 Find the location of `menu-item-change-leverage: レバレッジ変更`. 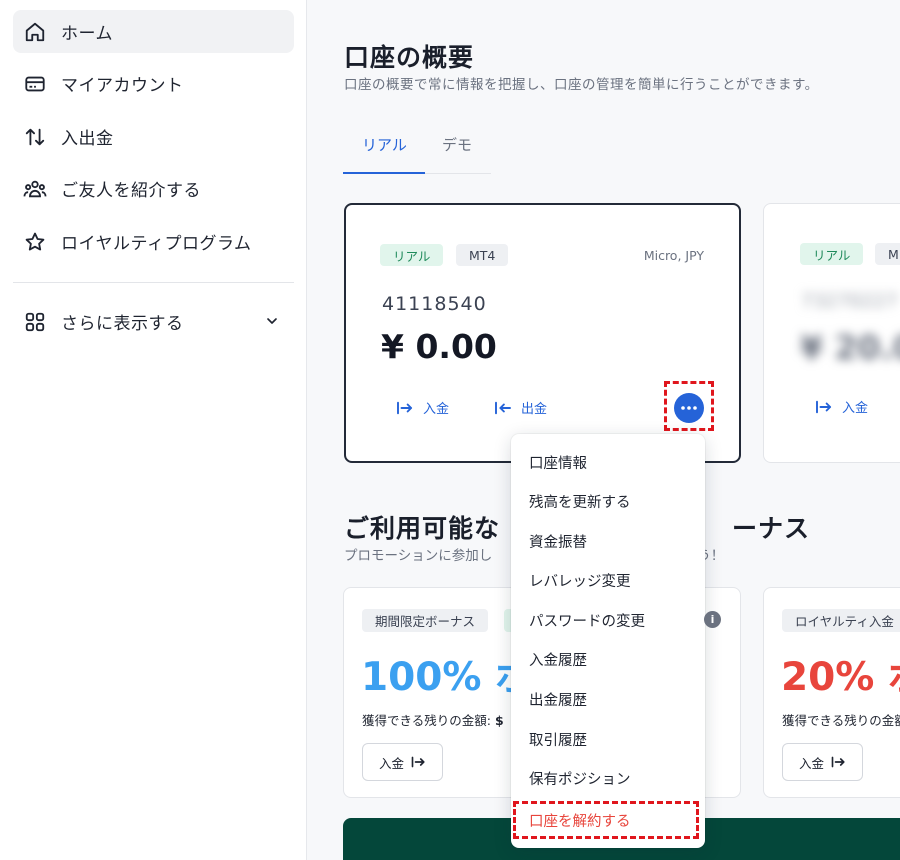

menu-item-change-leverage: レバレッジ変更 is located at coordinates (580, 580).